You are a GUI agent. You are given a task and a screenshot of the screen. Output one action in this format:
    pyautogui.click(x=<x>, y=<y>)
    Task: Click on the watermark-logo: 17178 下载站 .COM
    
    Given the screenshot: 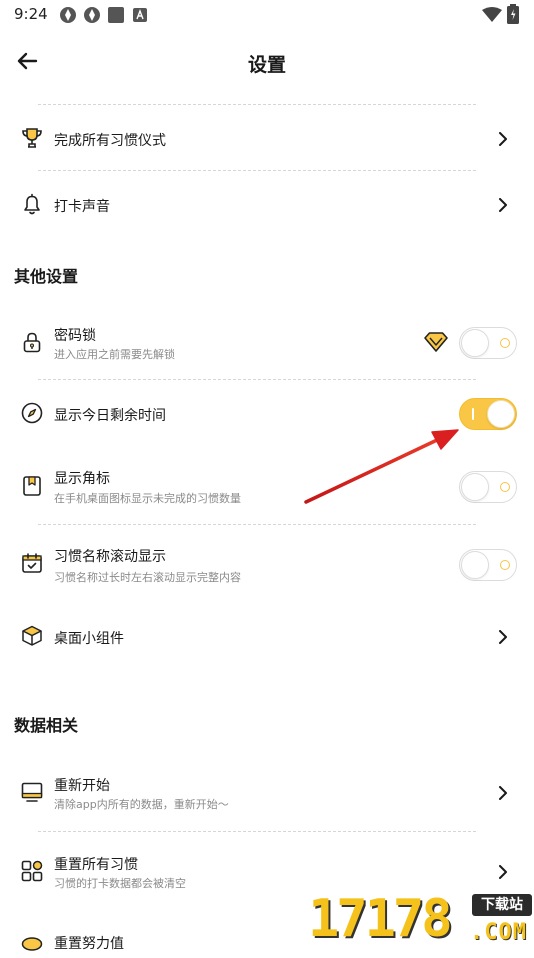 What is the action you would take?
    pyautogui.click(x=421, y=920)
    